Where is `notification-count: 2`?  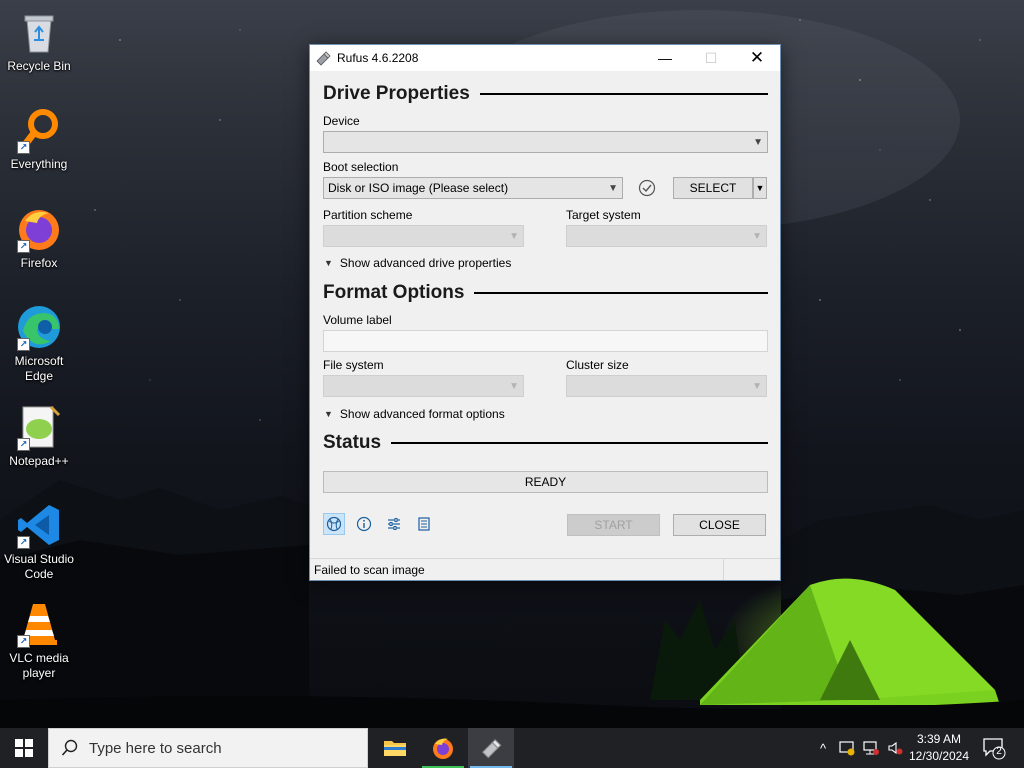 notification-count: 2 is located at coordinates (999, 751).